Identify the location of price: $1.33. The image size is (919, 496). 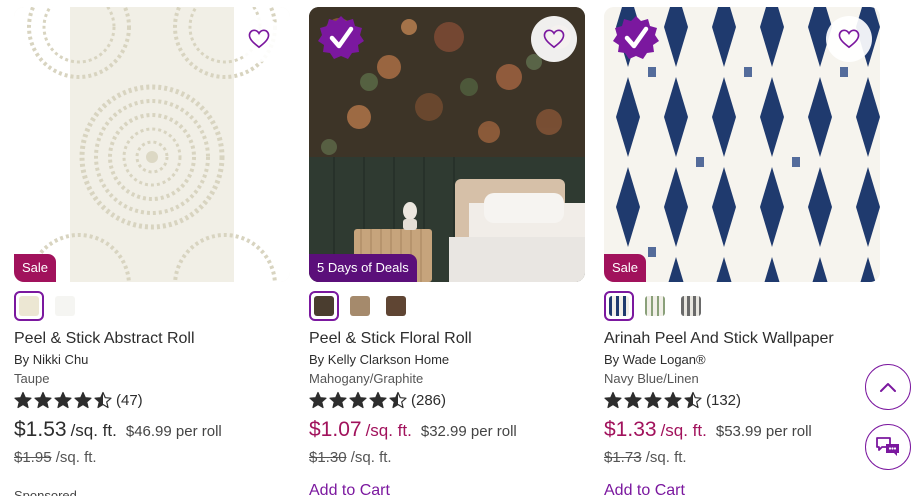
(630, 429).